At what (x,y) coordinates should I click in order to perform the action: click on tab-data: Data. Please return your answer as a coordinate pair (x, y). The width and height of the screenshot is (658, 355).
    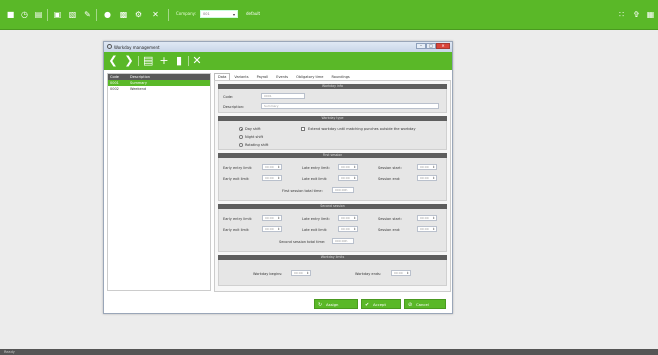
    Looking at the image, I should click on (222, 76).